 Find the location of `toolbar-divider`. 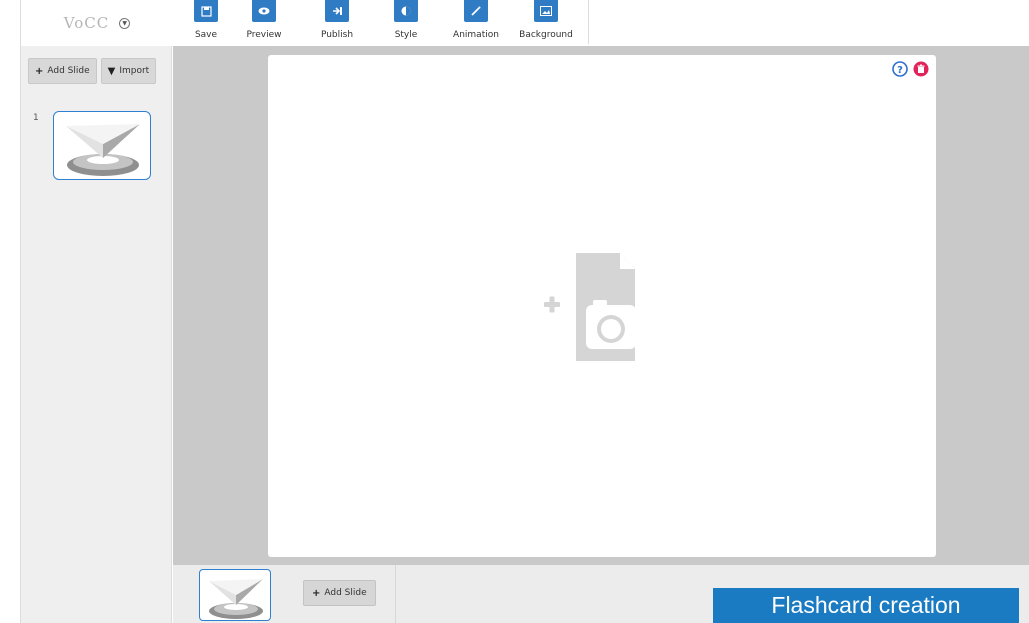

toolbar-divider is located at coordinates (588, 22).